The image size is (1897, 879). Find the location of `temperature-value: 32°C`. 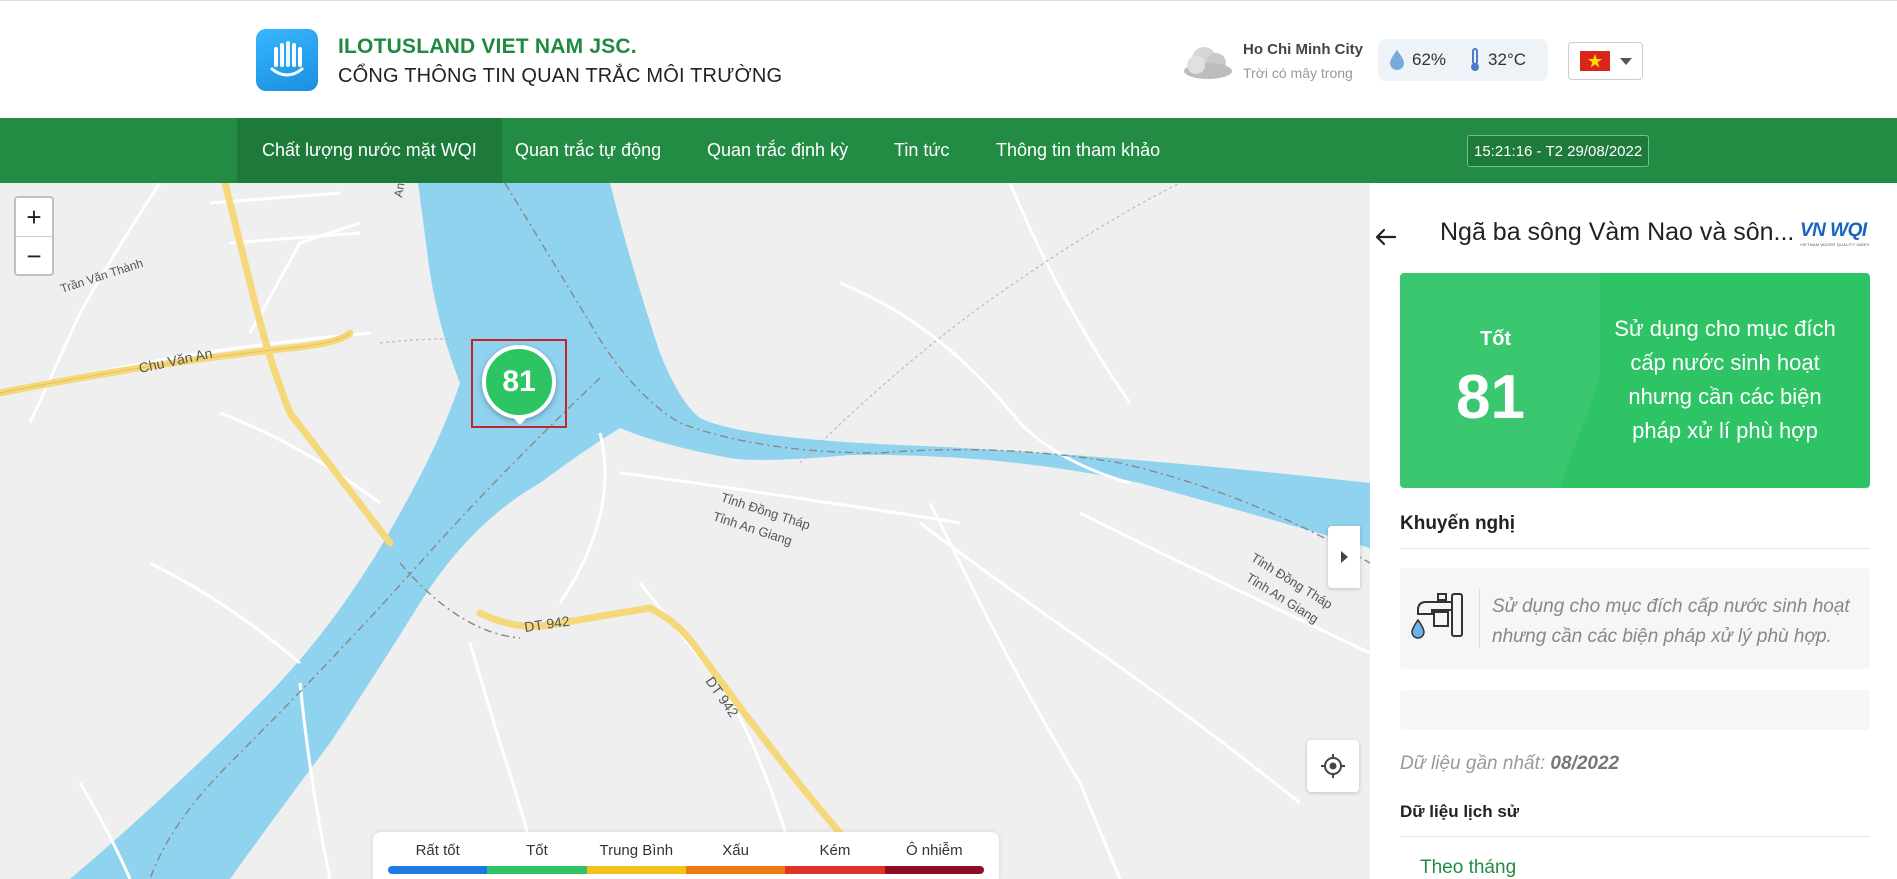

temperature-value: 32°C is located at coordinates (1507, 59).